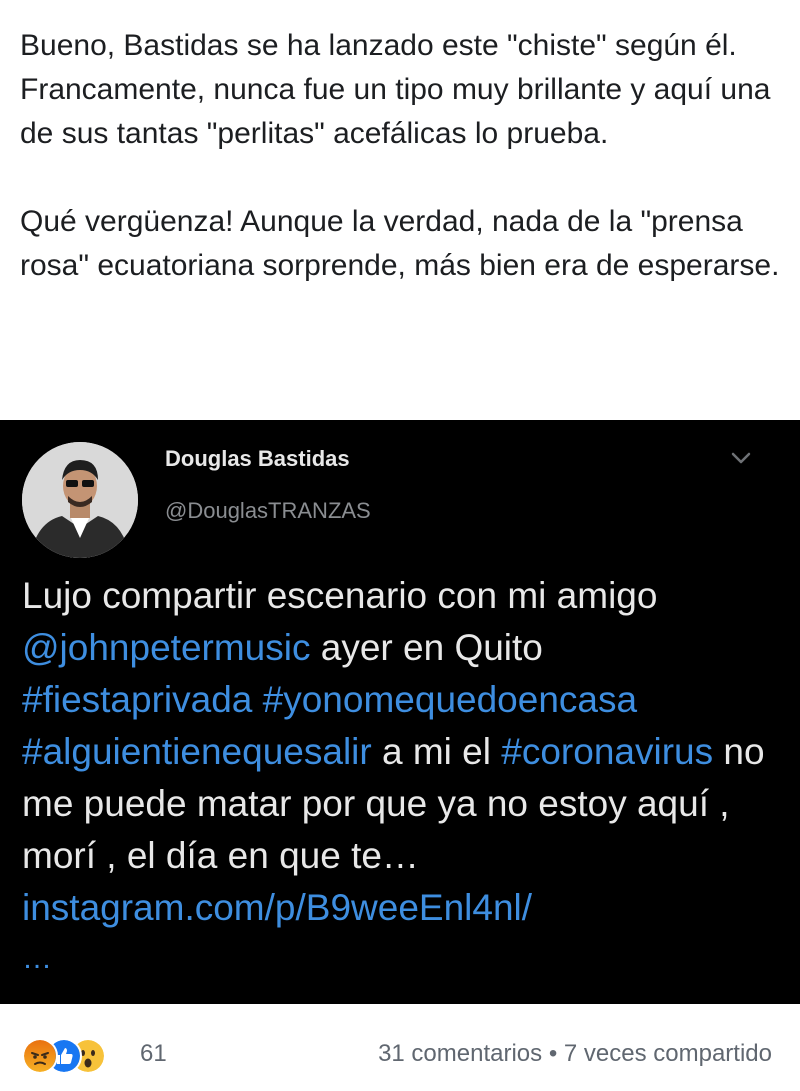 This screenshot has width=800, height=1091. What do you see at coordinates (575, 1054) in the screenshot?
I see `comments-shares-stats: 31 comentarios • 7 veces compartido` at bounding box center [575, 1054].